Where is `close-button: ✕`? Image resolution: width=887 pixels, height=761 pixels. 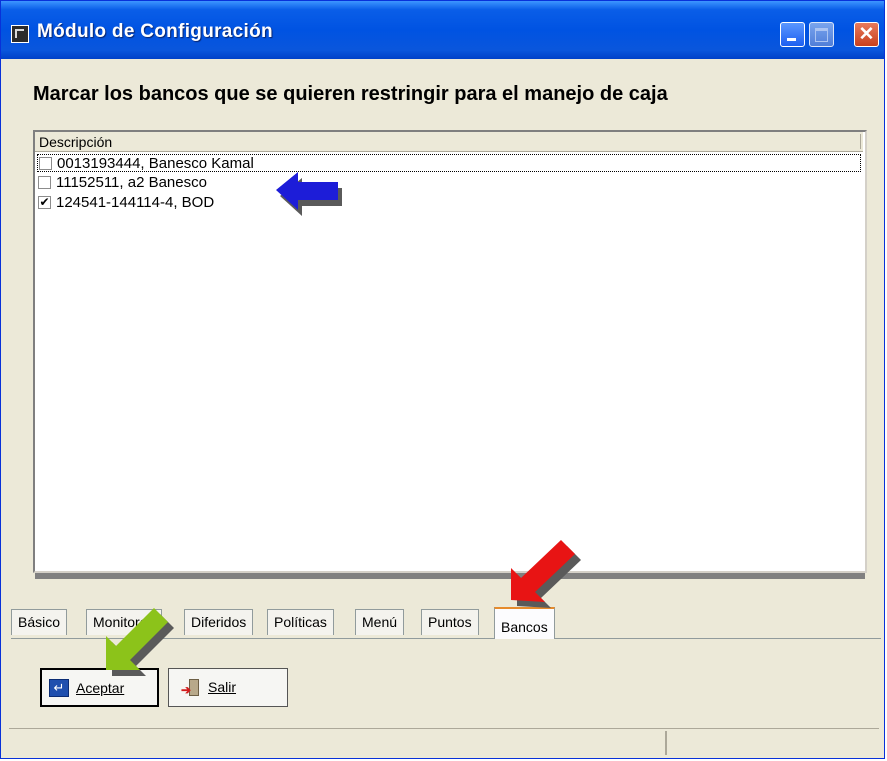 close-button: ✕ is located at coordinates (866, 34).